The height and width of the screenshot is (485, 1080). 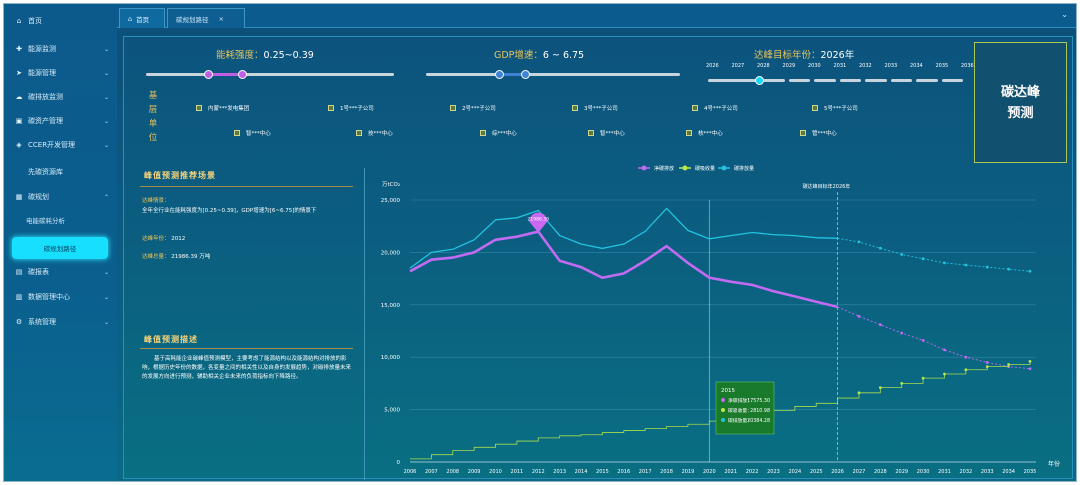 I want to click on unit-checkbox: 2号***子公司, so click(x=473, y=108).